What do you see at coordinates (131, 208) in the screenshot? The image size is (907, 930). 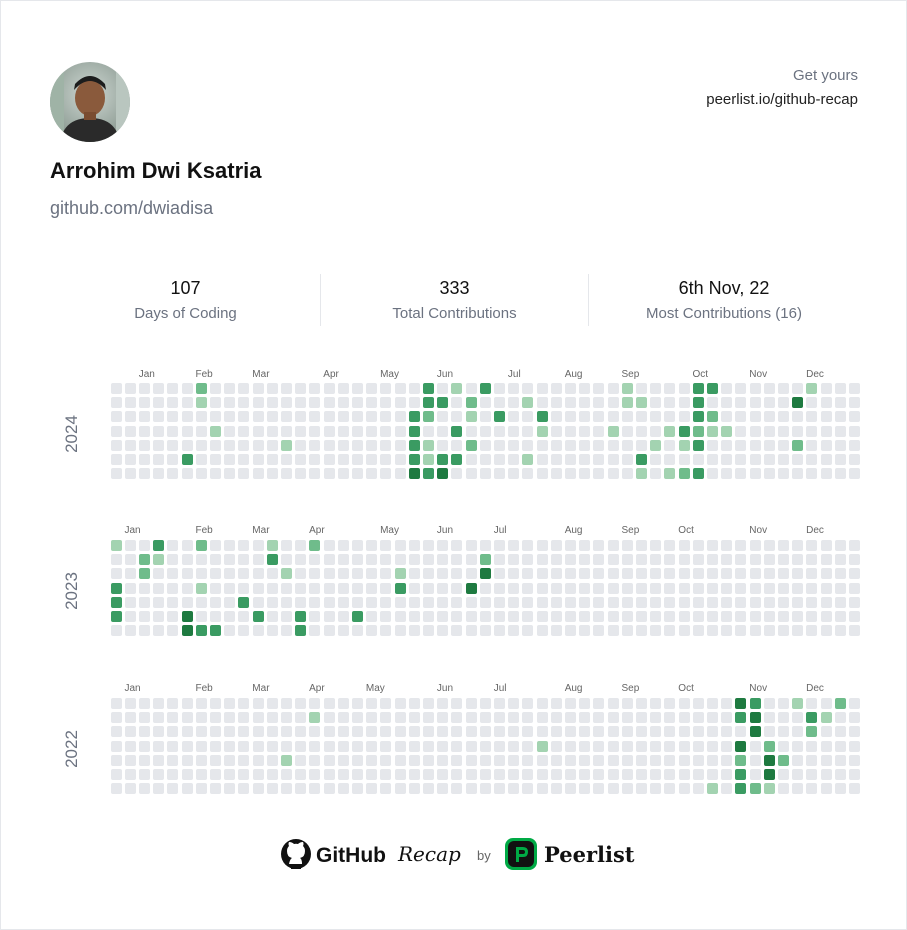 I see `profile-handle: github.com/dwiadisa` at bounding box center [131, 208].